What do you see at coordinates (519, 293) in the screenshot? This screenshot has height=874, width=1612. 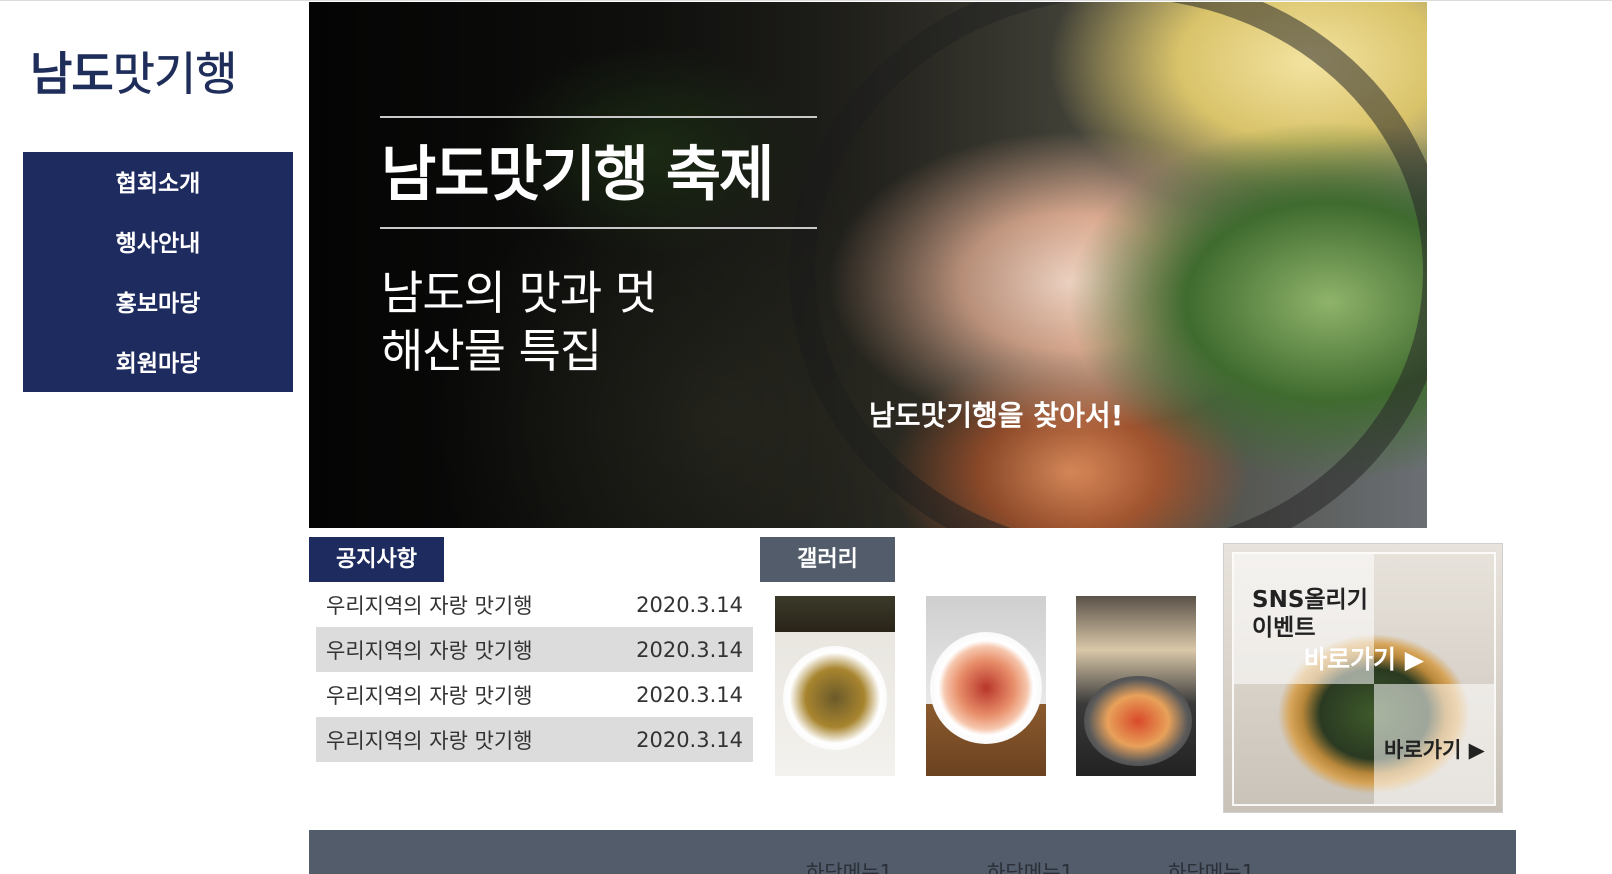 I see `hero-subtitle-line1: 남도의 맛과 멋` at bounding box center [519, 293].